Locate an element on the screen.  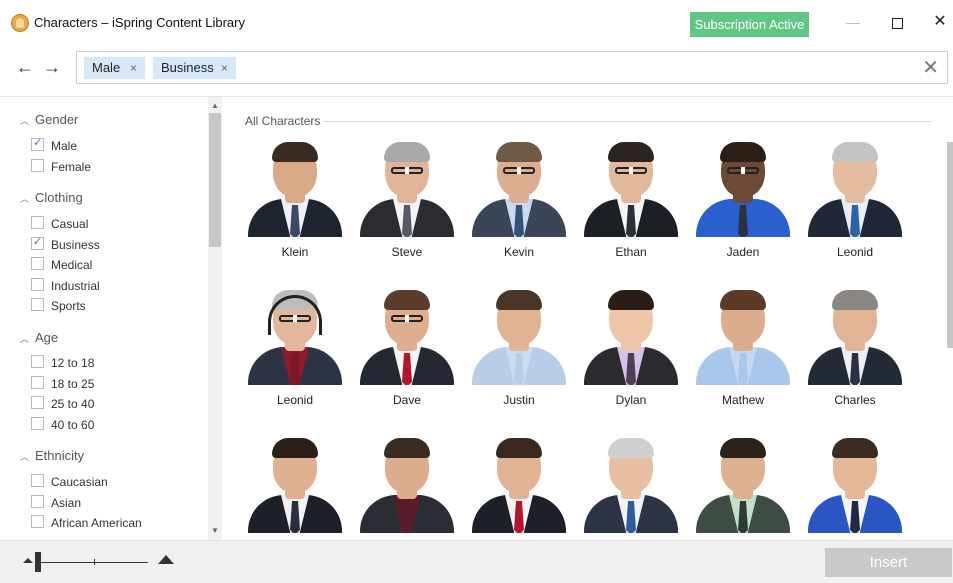
character-name: Kevin is located at coordinates (519, 252).